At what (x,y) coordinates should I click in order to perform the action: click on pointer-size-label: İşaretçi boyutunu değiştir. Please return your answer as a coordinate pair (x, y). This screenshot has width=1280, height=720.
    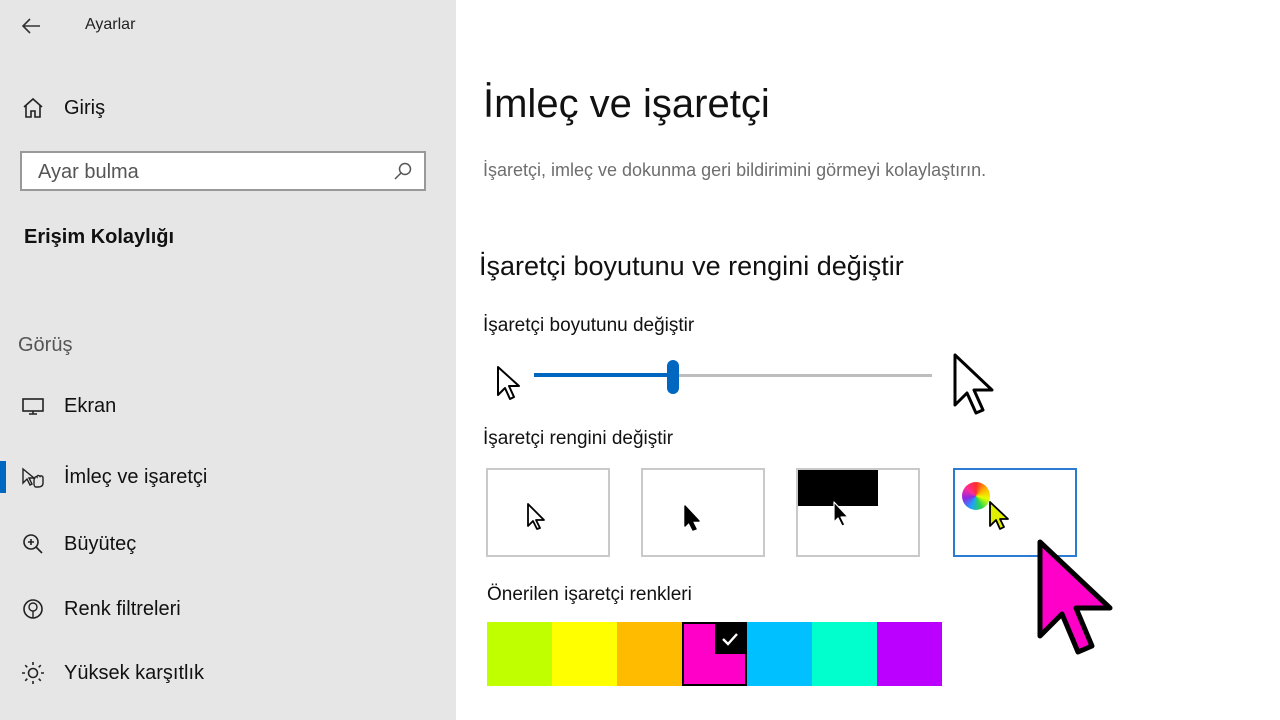
    Looking at the image, I should click on (589, 325).